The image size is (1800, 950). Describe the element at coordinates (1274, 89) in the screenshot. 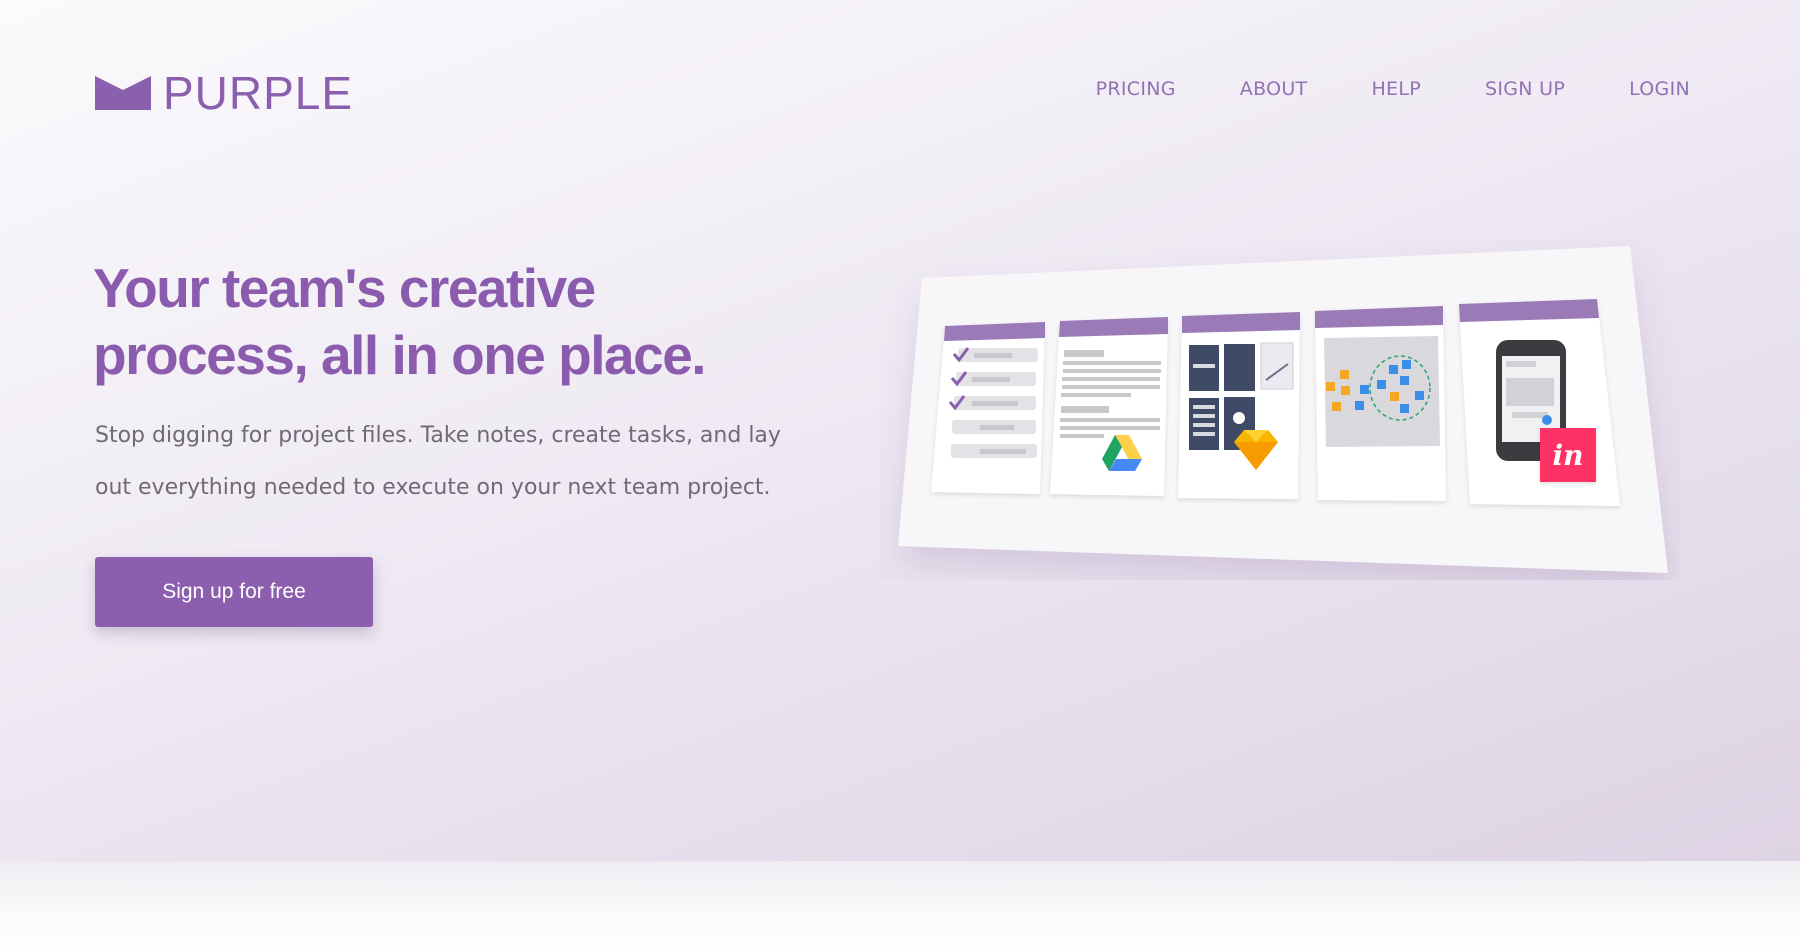

I see `nav-item-about: ABOUT` at that location.